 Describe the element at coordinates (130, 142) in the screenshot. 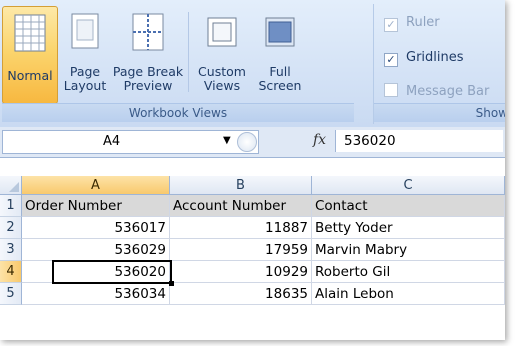

I see `name-box: A4 ▼` at that location.